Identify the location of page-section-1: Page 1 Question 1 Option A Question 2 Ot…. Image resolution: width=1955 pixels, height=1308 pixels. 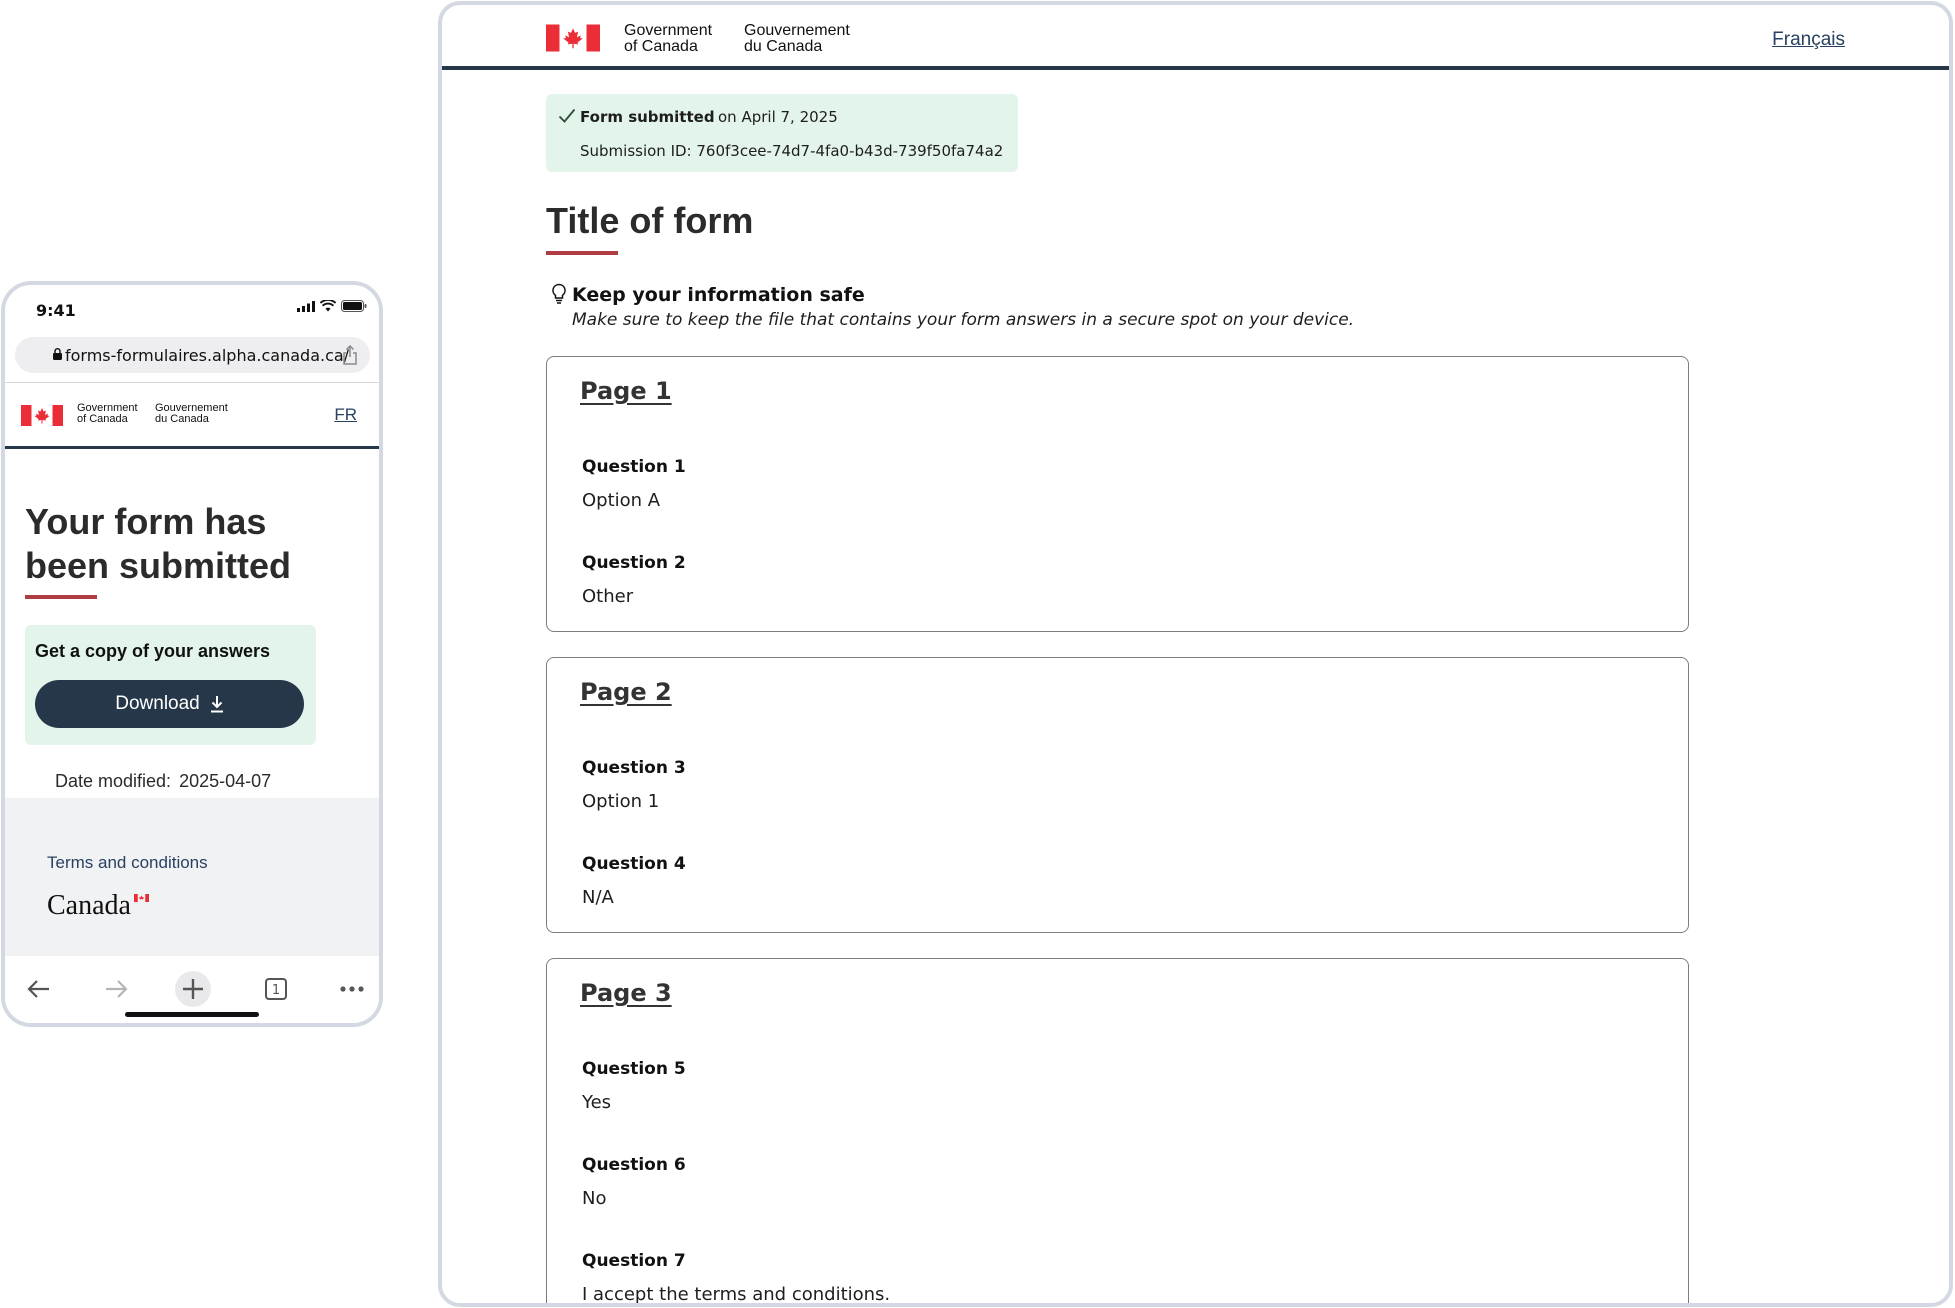
(1117, 494).